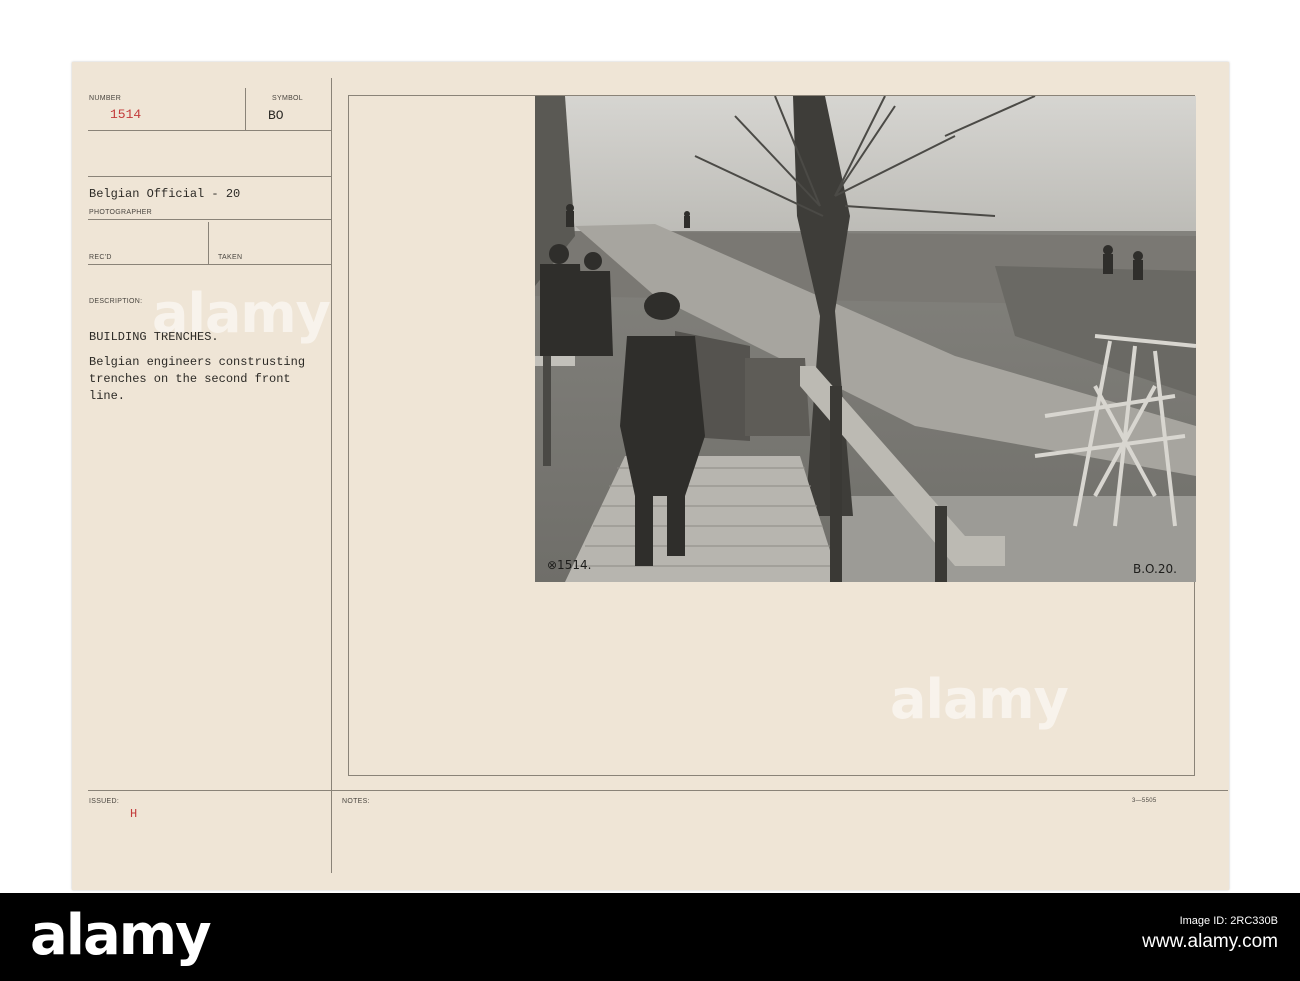 The width and height of the screenshot is (1300, 981). What do you see at coordinates (276, 115) in the screenshot?
I see `symbol-value: BO` at bounding box center [276, 115].